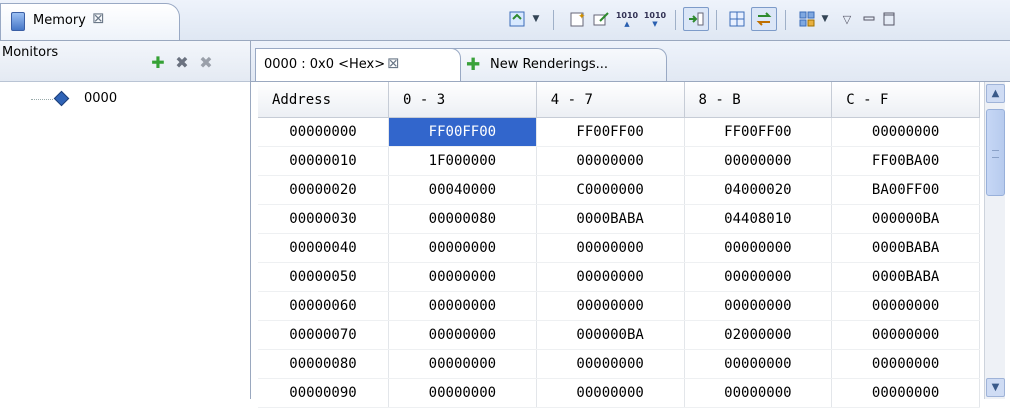  What do you see at coordinates (758, 219) in the screenshot?
I see `memory-cell: 04408010` at bounding box center [758, 219].